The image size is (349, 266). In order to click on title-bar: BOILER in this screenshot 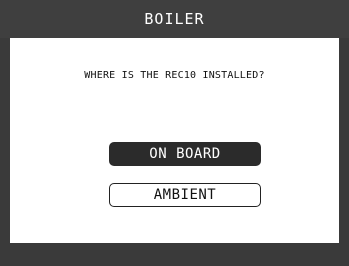, I will do `click(174, 19)`.